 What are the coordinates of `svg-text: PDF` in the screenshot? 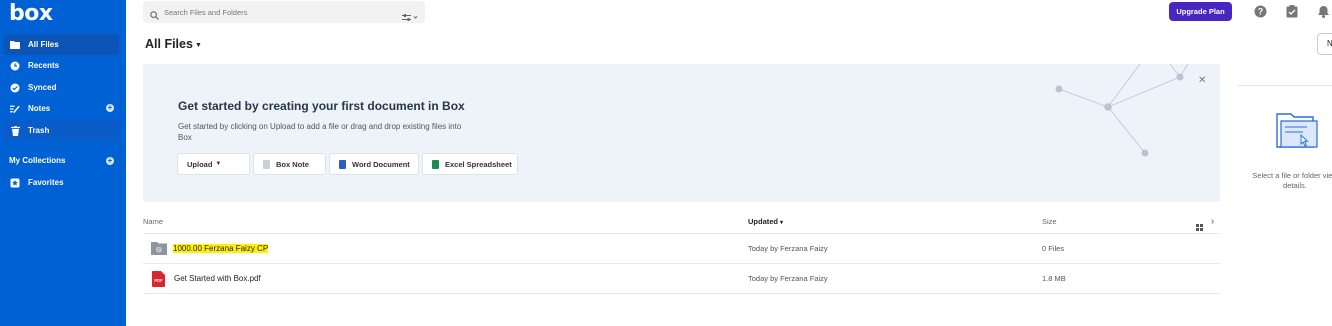 It's located at (158, 280).